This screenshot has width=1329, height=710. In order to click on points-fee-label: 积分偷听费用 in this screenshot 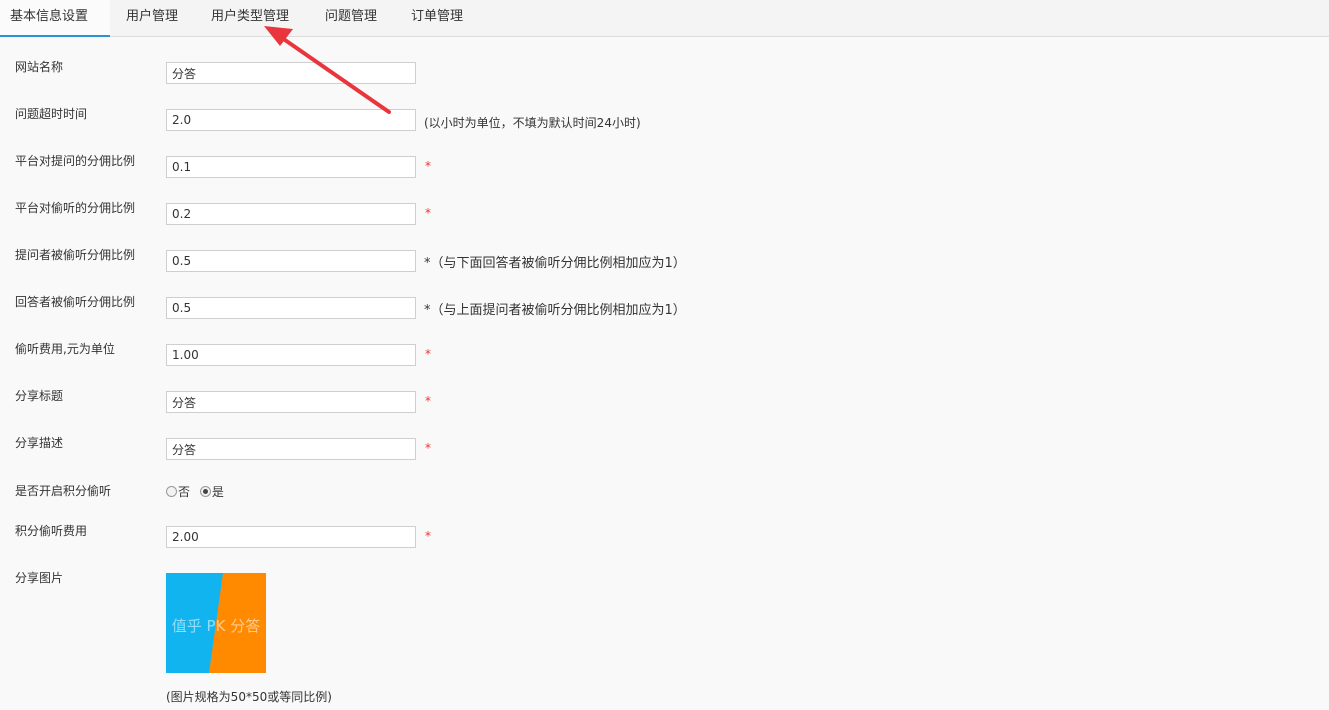, I will do `click(51, 531)`.